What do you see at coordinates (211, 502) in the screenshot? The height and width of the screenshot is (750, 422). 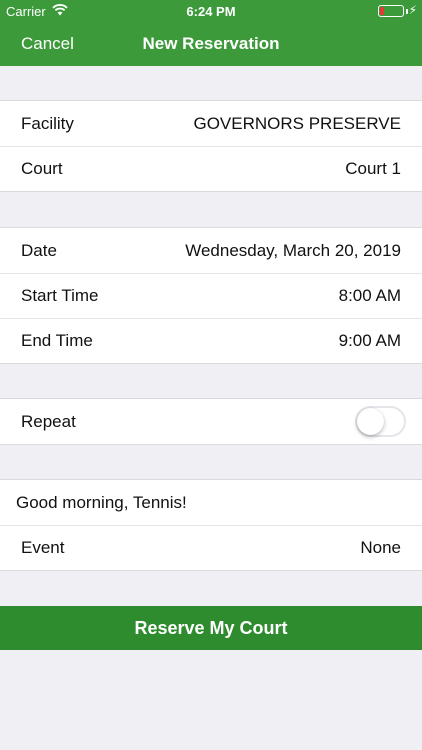 I see `greeting-row: Good morning, Tennis!` at bounding box center [211, 502].